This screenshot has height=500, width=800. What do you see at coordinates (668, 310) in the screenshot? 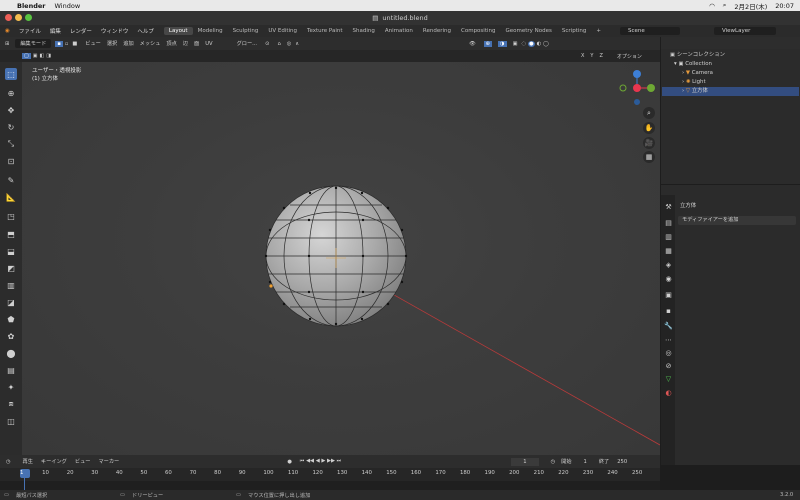
I see `object-tab-icon: ▪` at bounding box center [668, 310].